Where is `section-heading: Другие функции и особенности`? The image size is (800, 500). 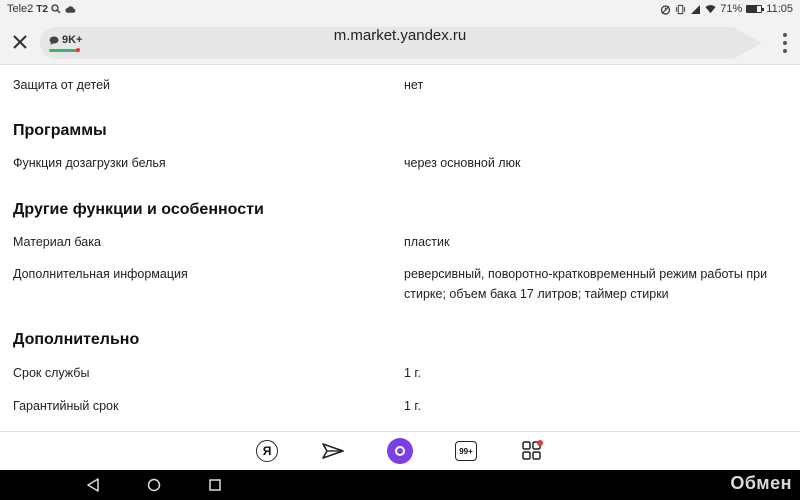 section-heading: Другие функции и особенности is located at coordinates (138, 209).